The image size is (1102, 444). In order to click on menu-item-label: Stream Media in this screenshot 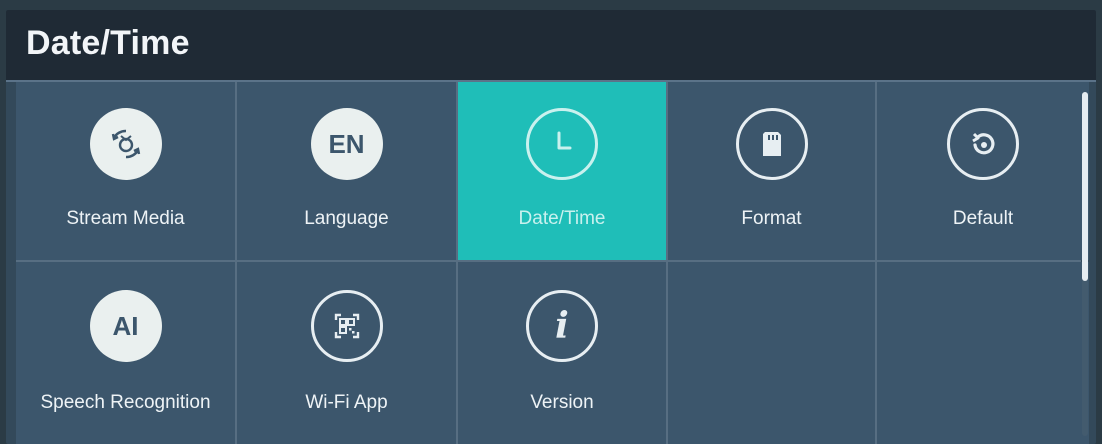, I will do `click(125, 218)`.